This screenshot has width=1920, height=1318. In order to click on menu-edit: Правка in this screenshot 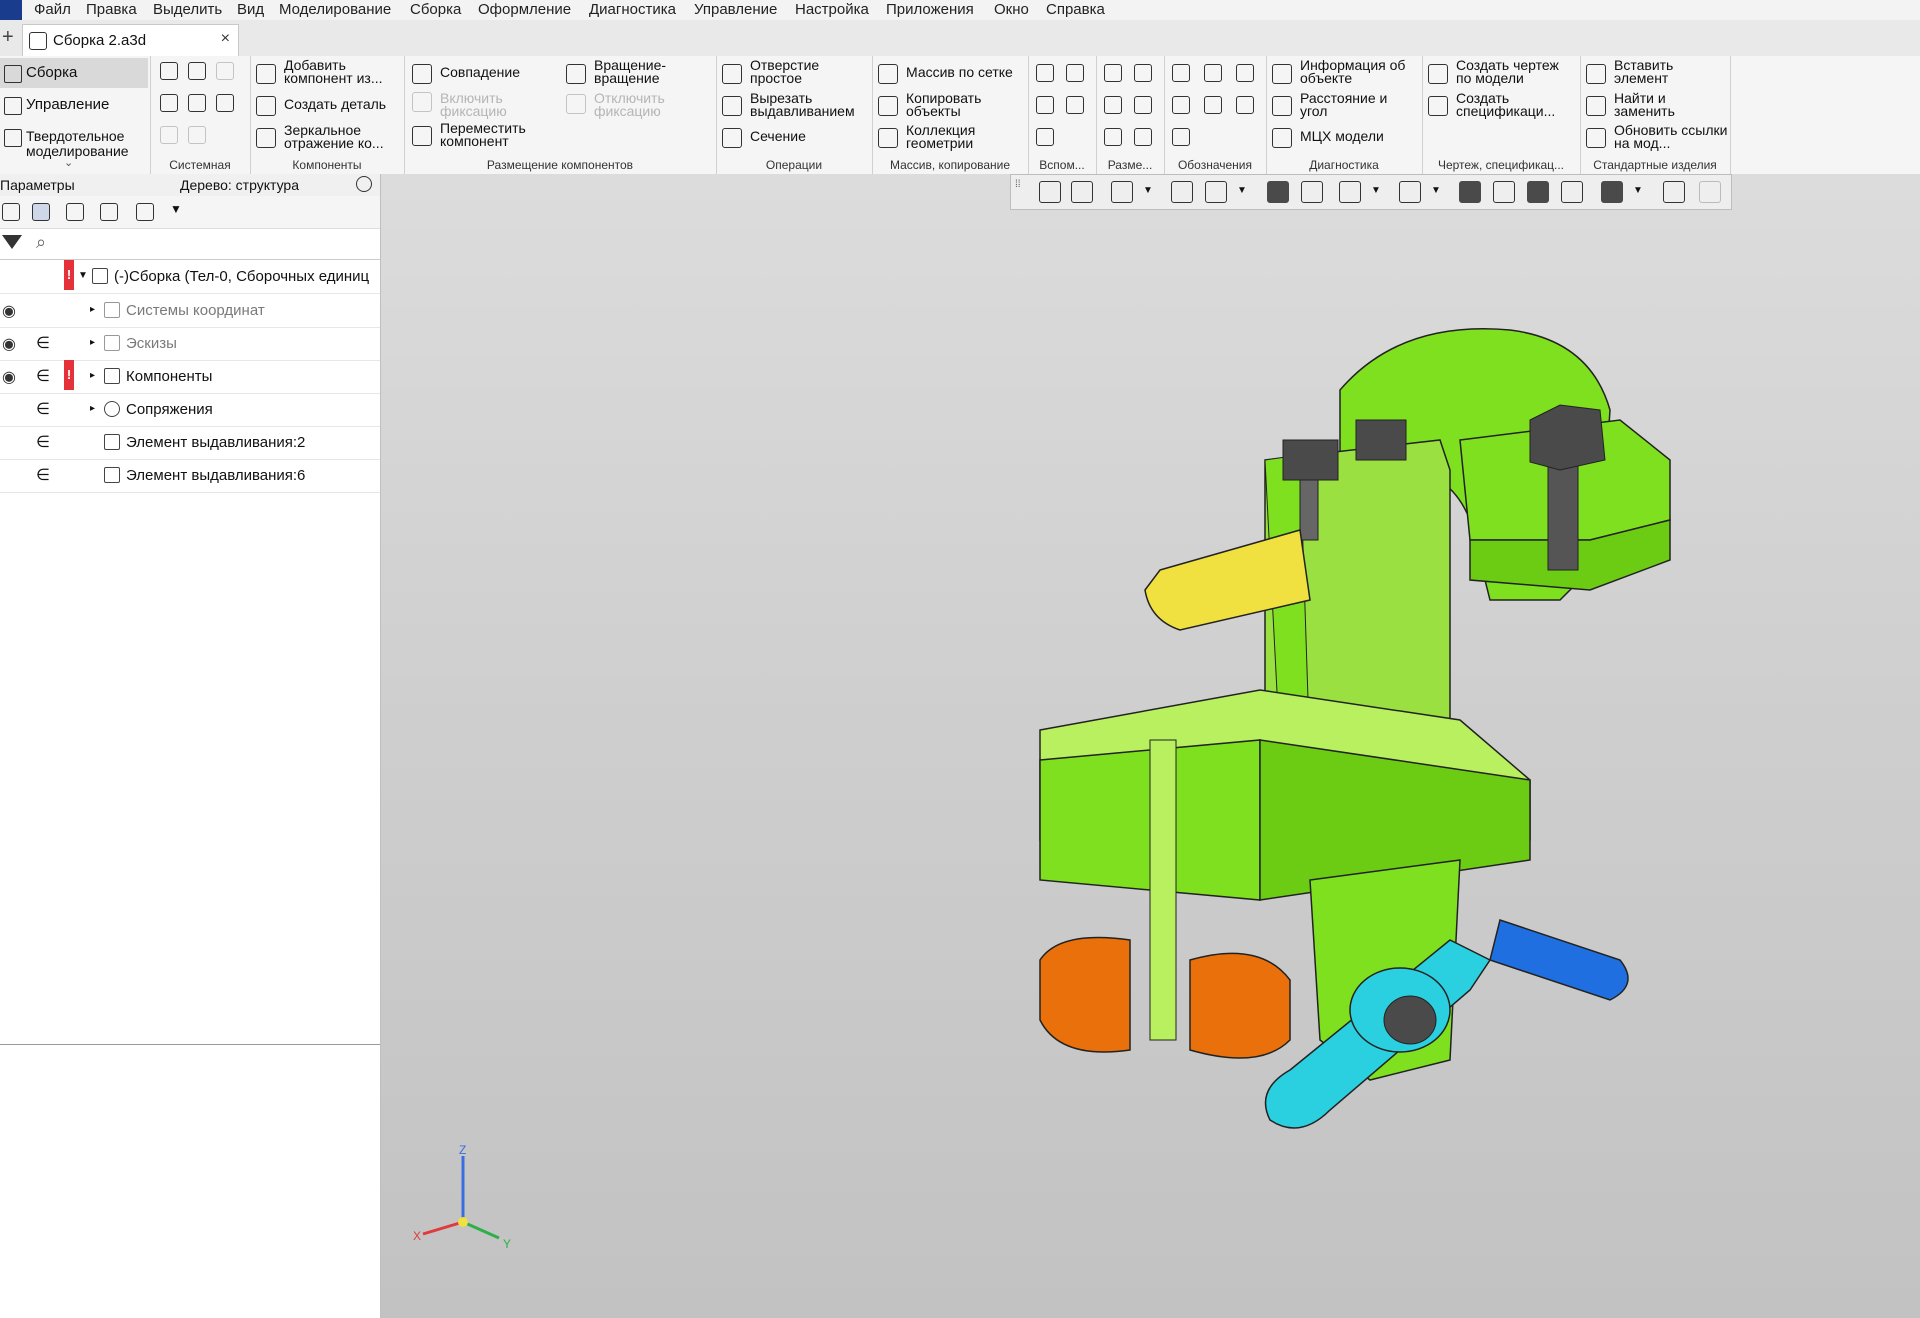, I will do `click(111, 10)`.